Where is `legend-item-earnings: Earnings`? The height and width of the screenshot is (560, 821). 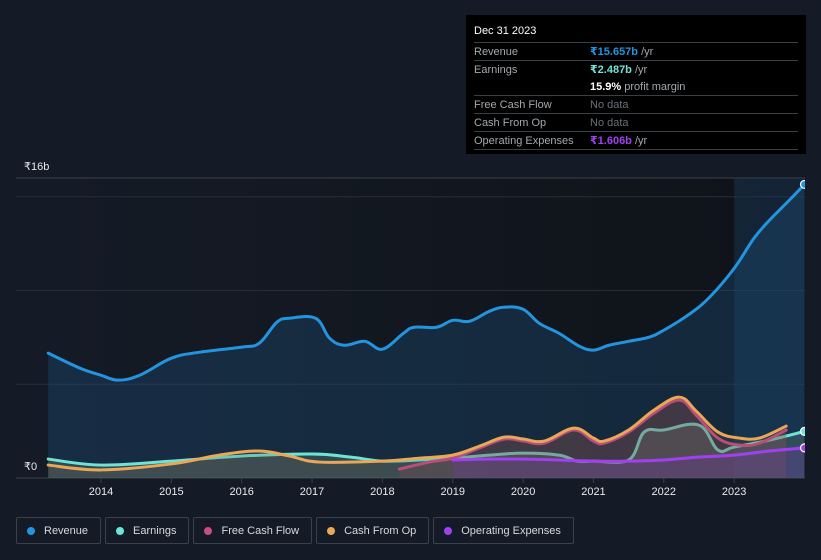 legend-item-earnings: Earnings is located at coordinates (147, 530).